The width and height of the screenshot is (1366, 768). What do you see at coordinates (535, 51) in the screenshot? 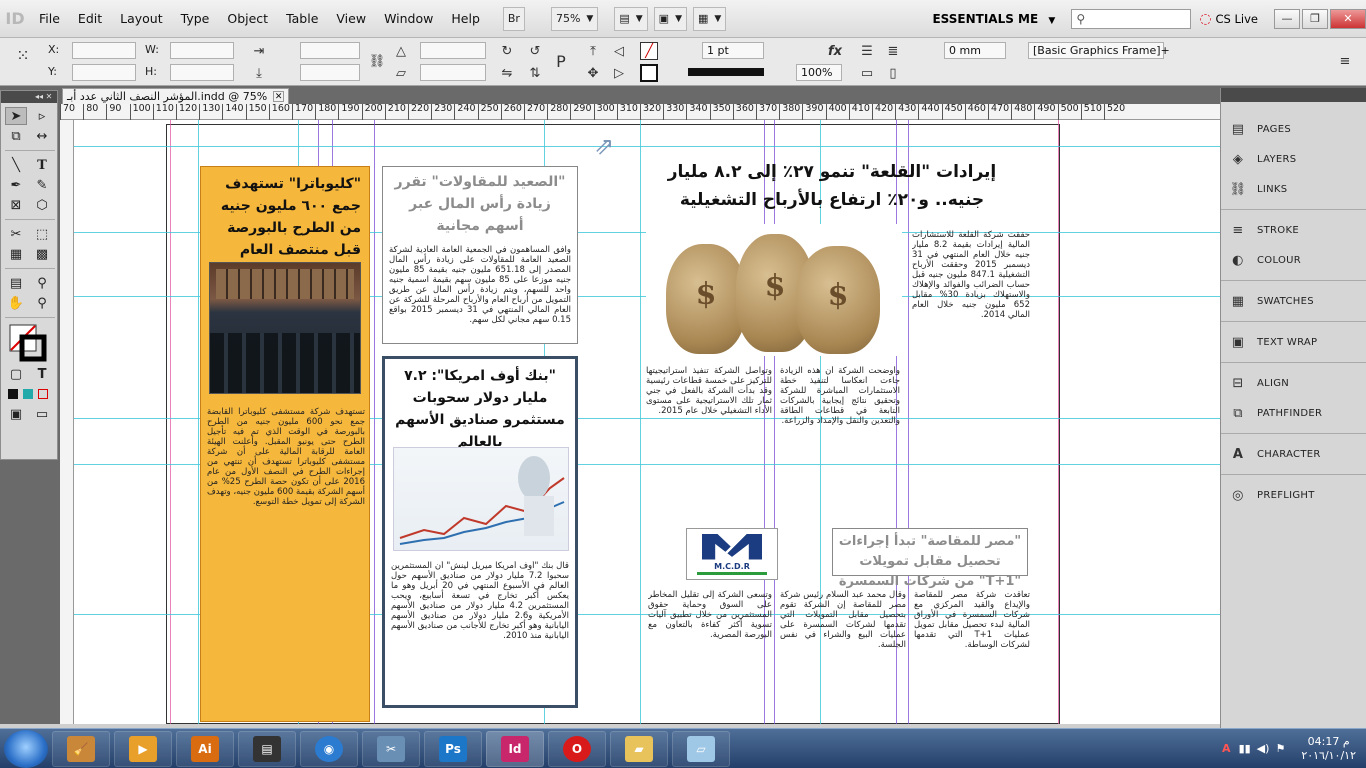
I see `rotate-ccw-icon: ↺` at bounding box center [535, 51].